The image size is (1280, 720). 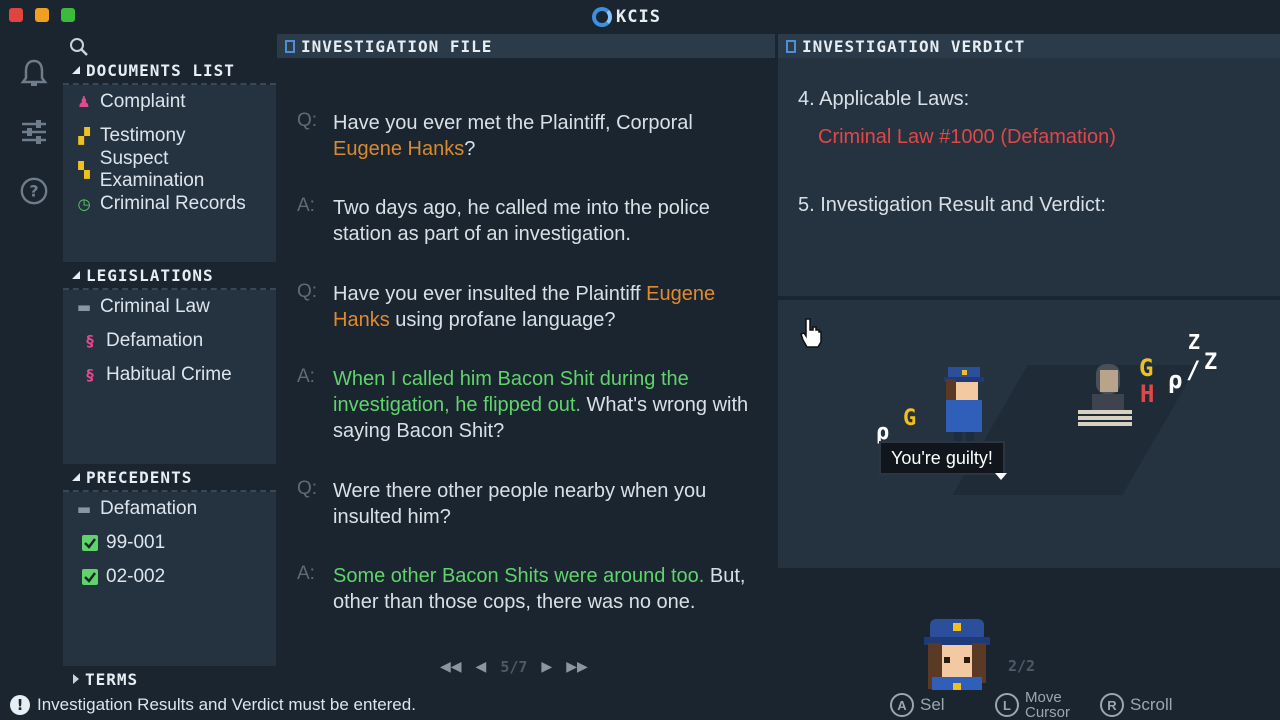 What do you see at coordinates (451, 667) in the screenshot?
I see `first-page-icon: ◀◀` at bounding box center [451, 667].